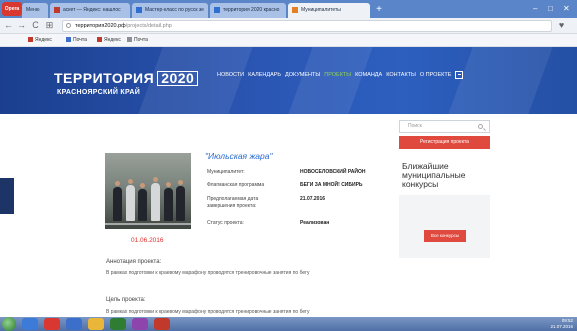 The height and width of the screenshot is (331, 577). Describe the element at coordinates (8, 25) in the screenshot. I see `back-button: ←` at that location.